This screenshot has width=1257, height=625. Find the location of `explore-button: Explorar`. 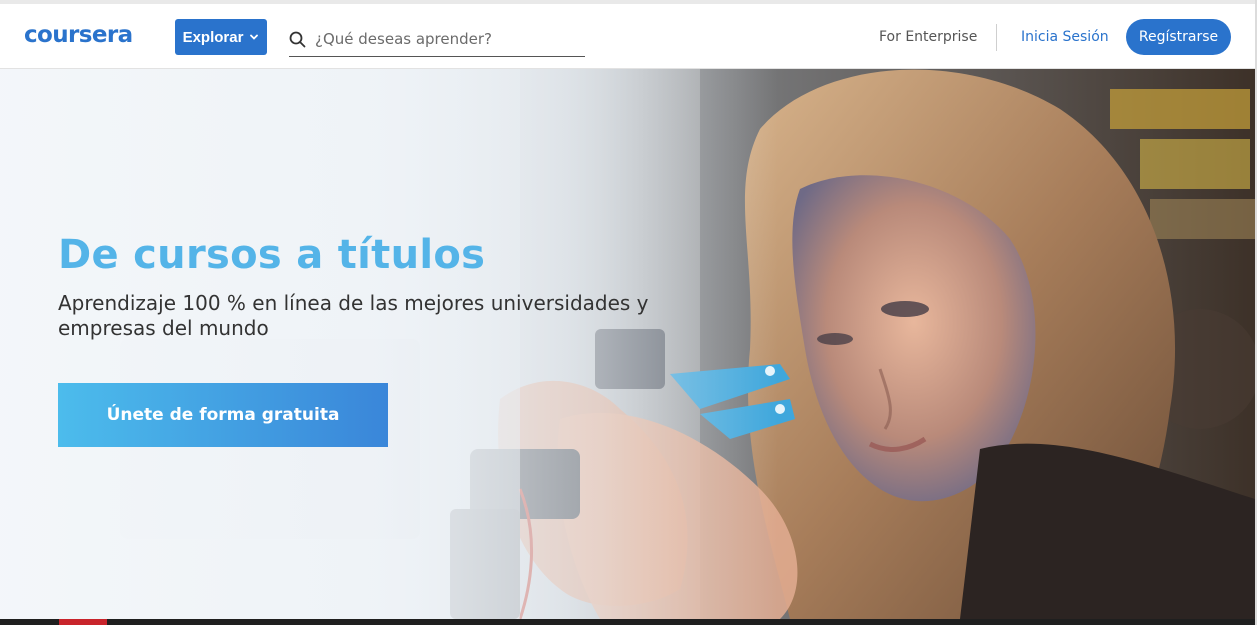

explore-button: Explorar is located at coordinates (221, 37).